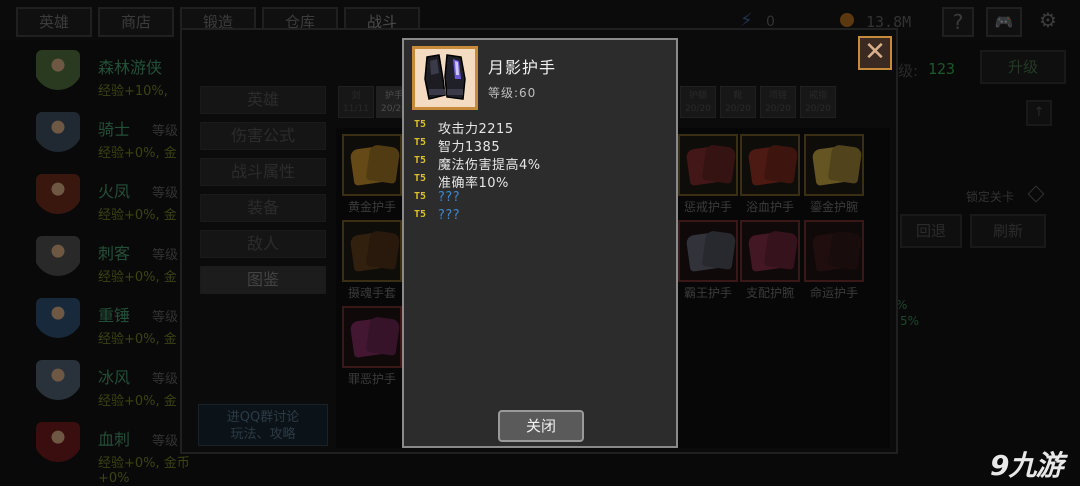 This screenshot has width=1080, height=486. What do you see at coordinates (356, 102) in the screenshot?
I see `slot-tab: 剑 11/11` at bounding box center [356, 102].